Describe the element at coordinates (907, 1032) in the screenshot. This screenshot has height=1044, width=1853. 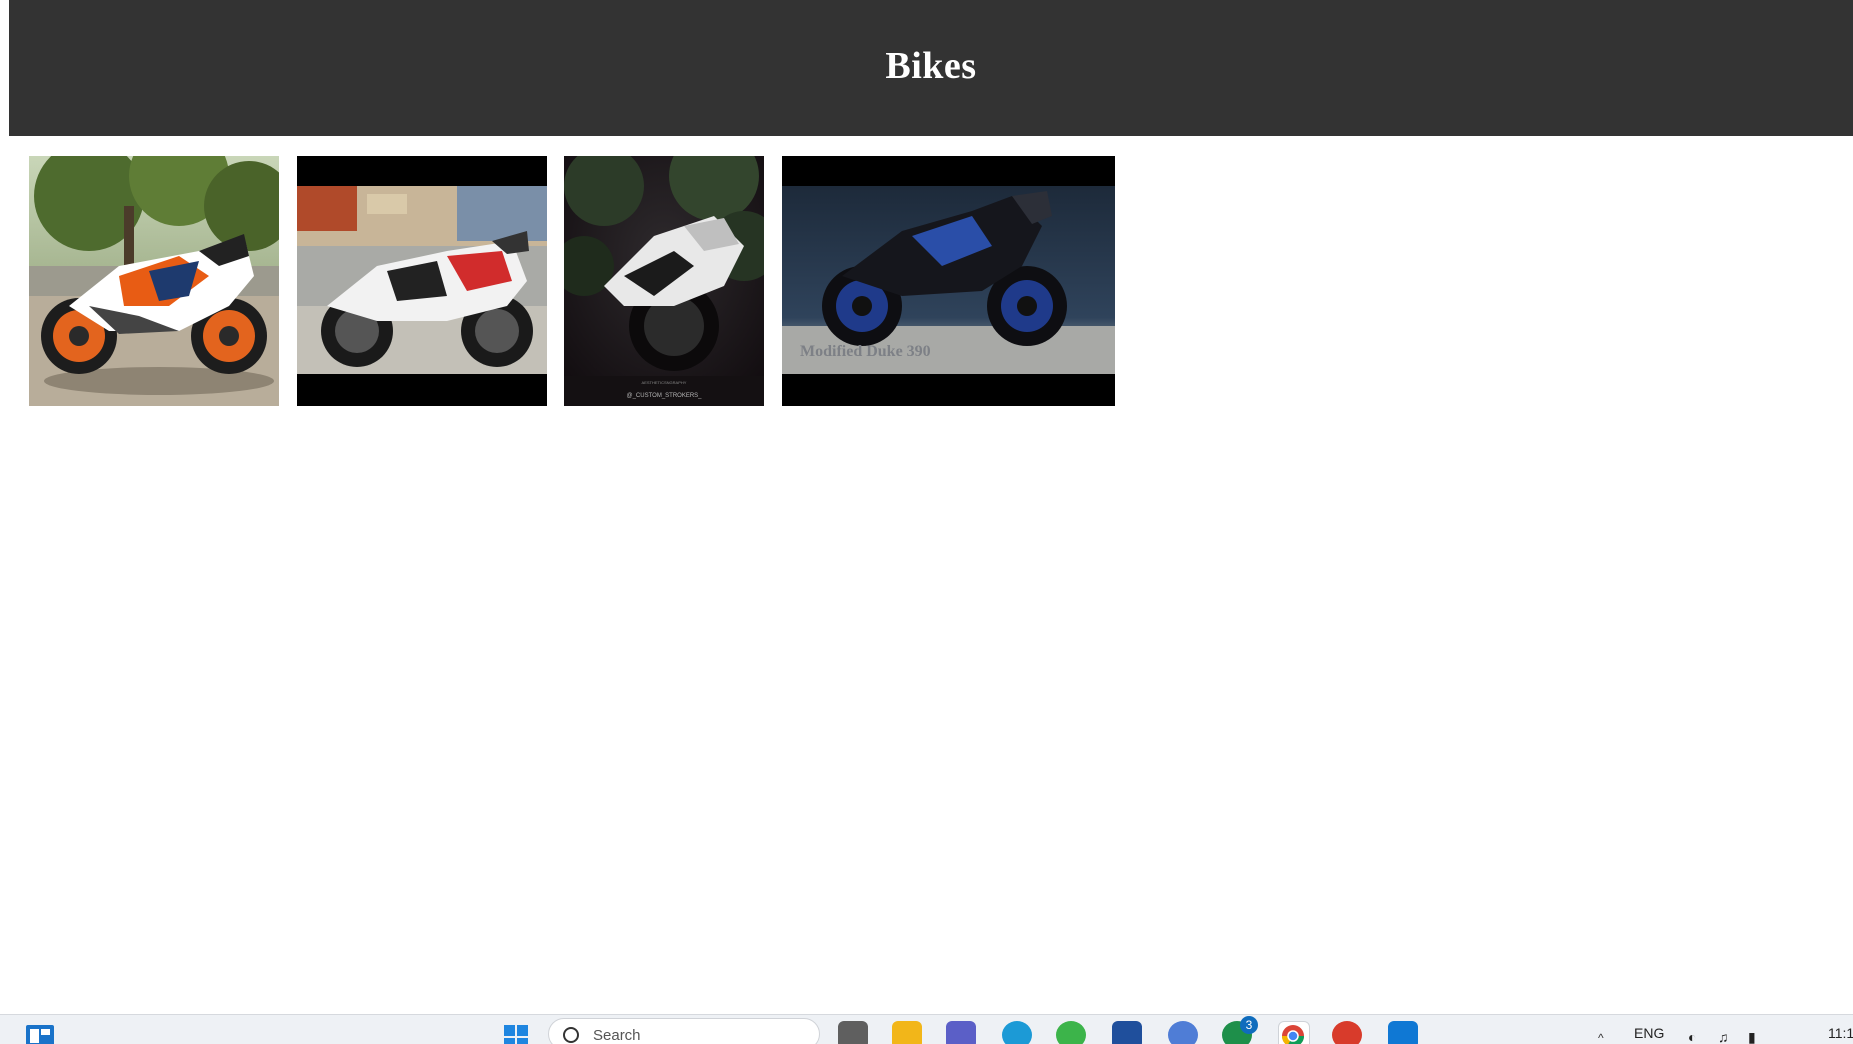
I see `folder-icon` at that location.